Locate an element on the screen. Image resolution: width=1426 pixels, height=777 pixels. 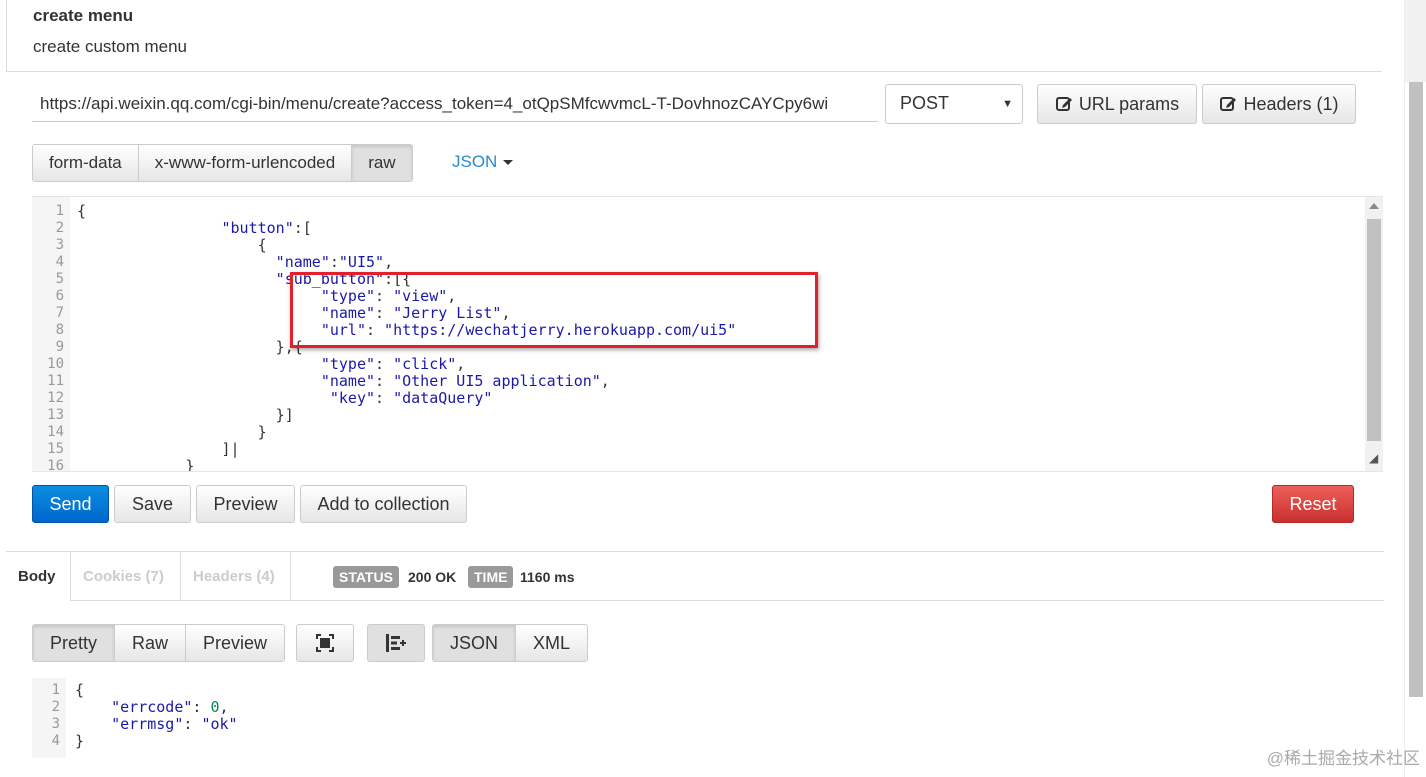
url-params-button: URL params is located at coordinates (1117, 104).